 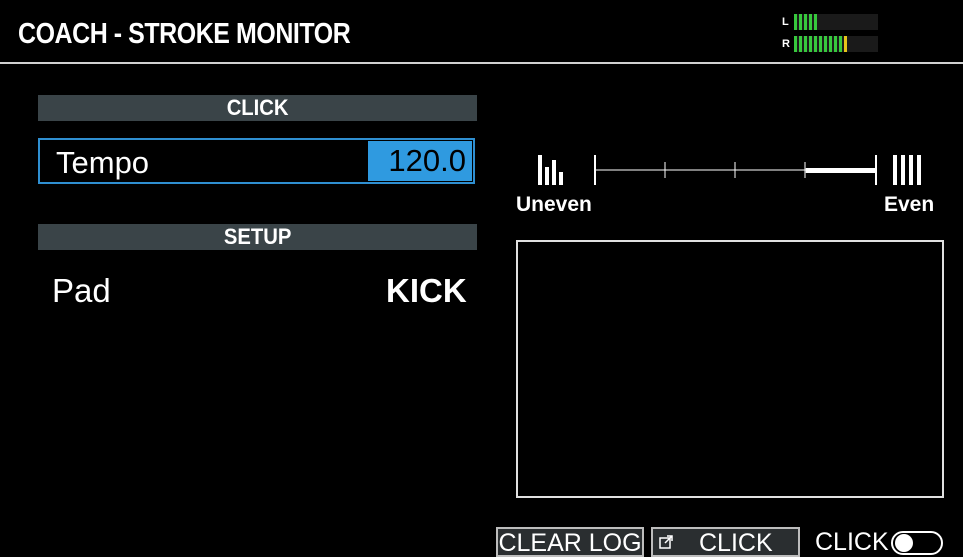 I want to click on meter-right-bar, so click(x=836, y=44).